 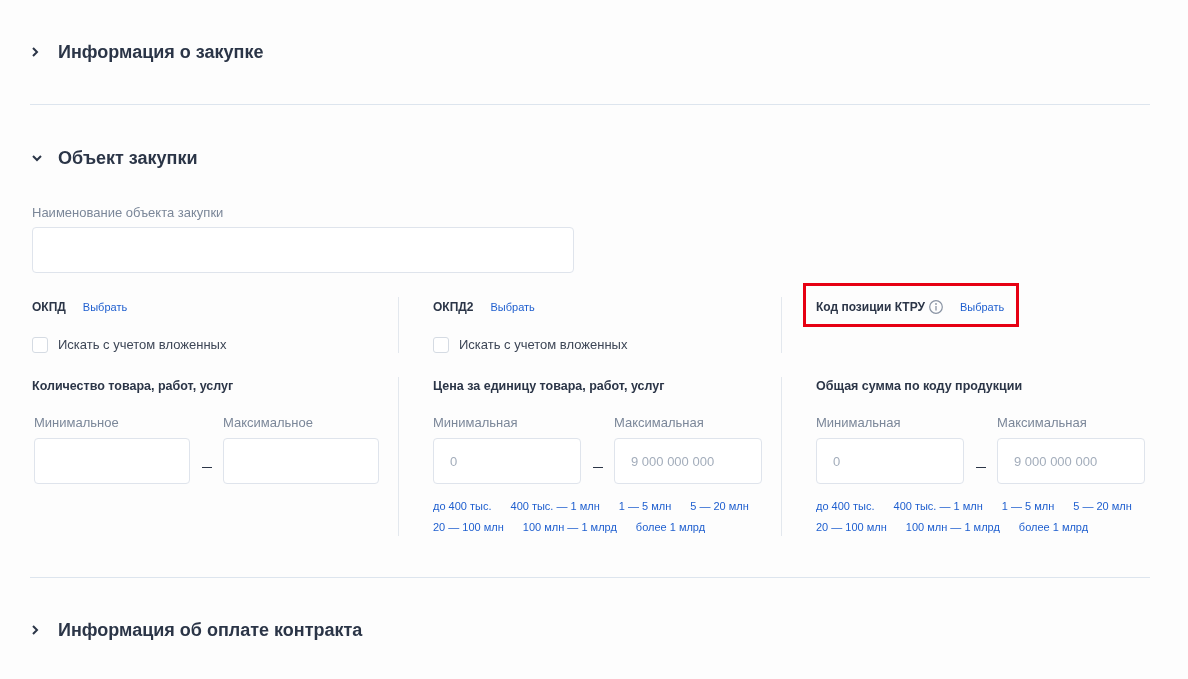 What do you see at coordinates (549, 386) in the screenshot?
I see `range-title: Цена за единицу товара, работ, услуг` at bounding box center [549, 386].